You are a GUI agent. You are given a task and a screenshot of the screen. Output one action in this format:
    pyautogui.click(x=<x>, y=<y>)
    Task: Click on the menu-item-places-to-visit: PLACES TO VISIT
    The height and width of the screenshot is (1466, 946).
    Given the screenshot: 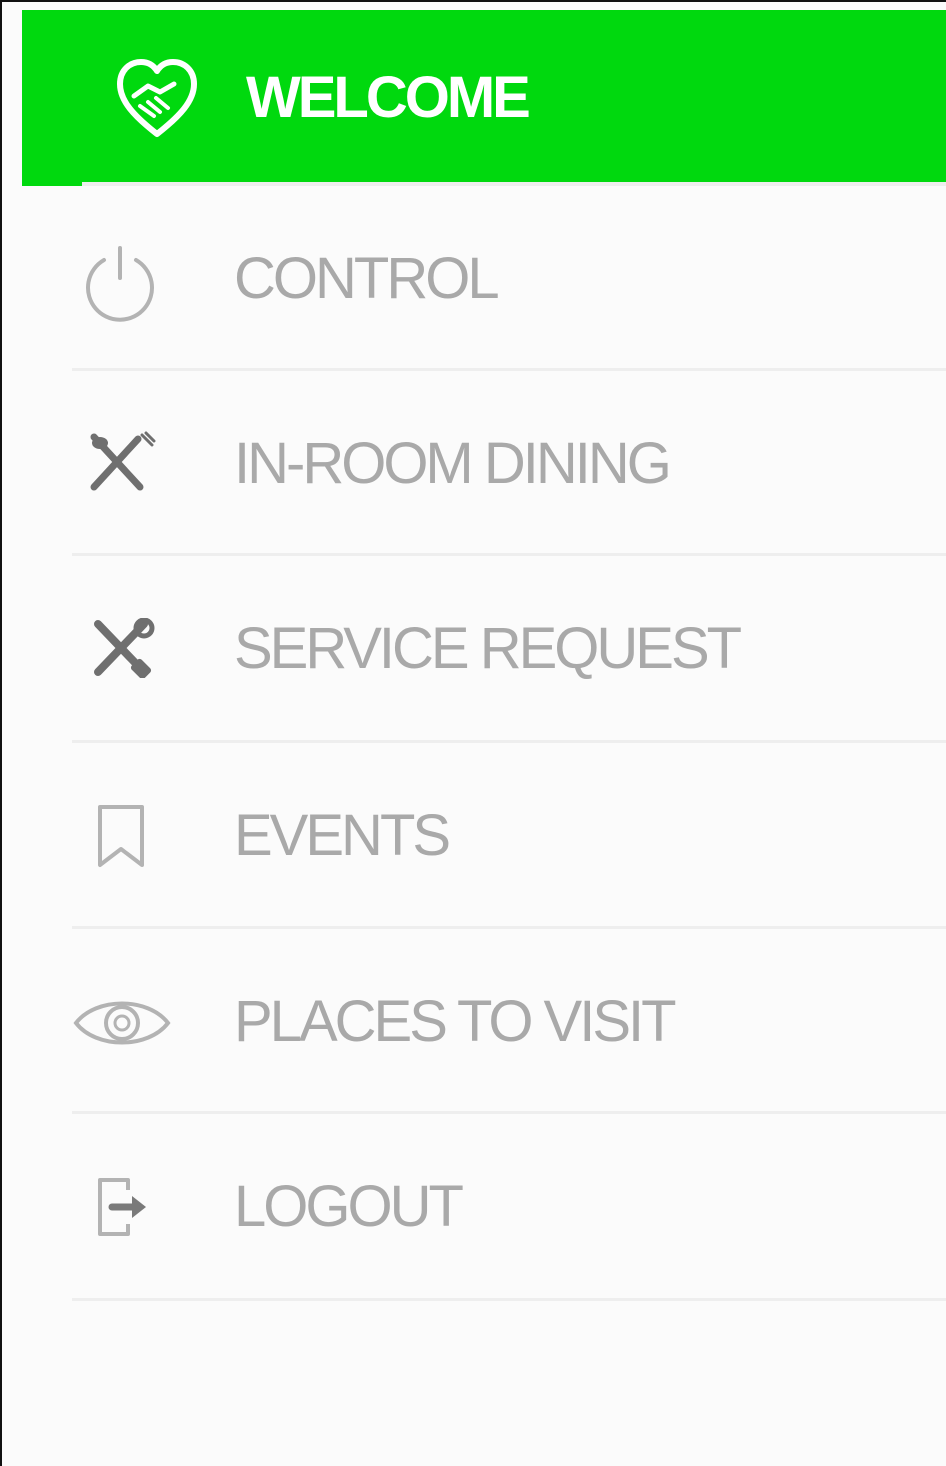 What is the action you would take?
    pyautogui.click(x=509, y=1021)
    